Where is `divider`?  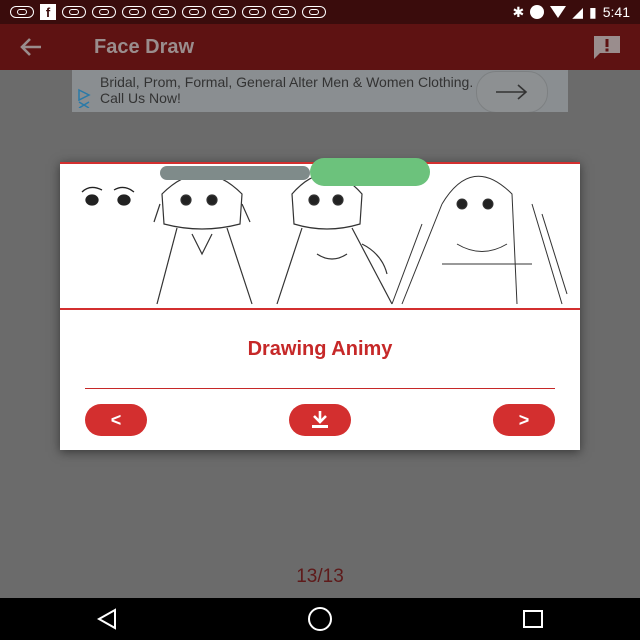 divider is located at coordinates (320, 388).